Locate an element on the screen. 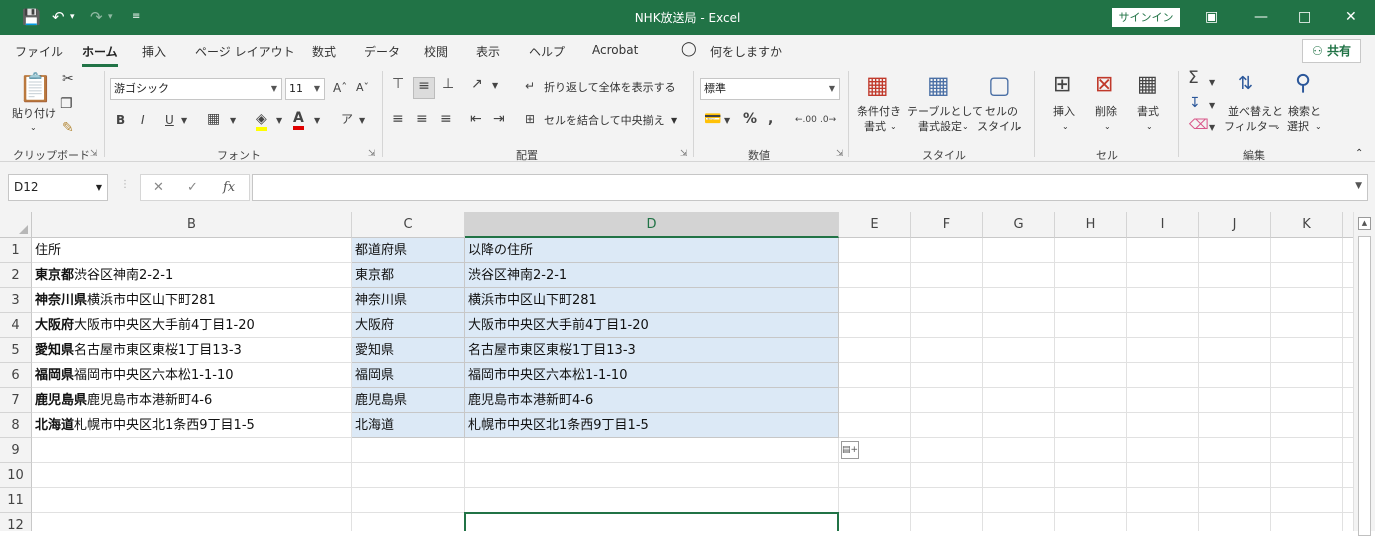  find-select-icon: ⚲ is located at coordinates (1303, 84).